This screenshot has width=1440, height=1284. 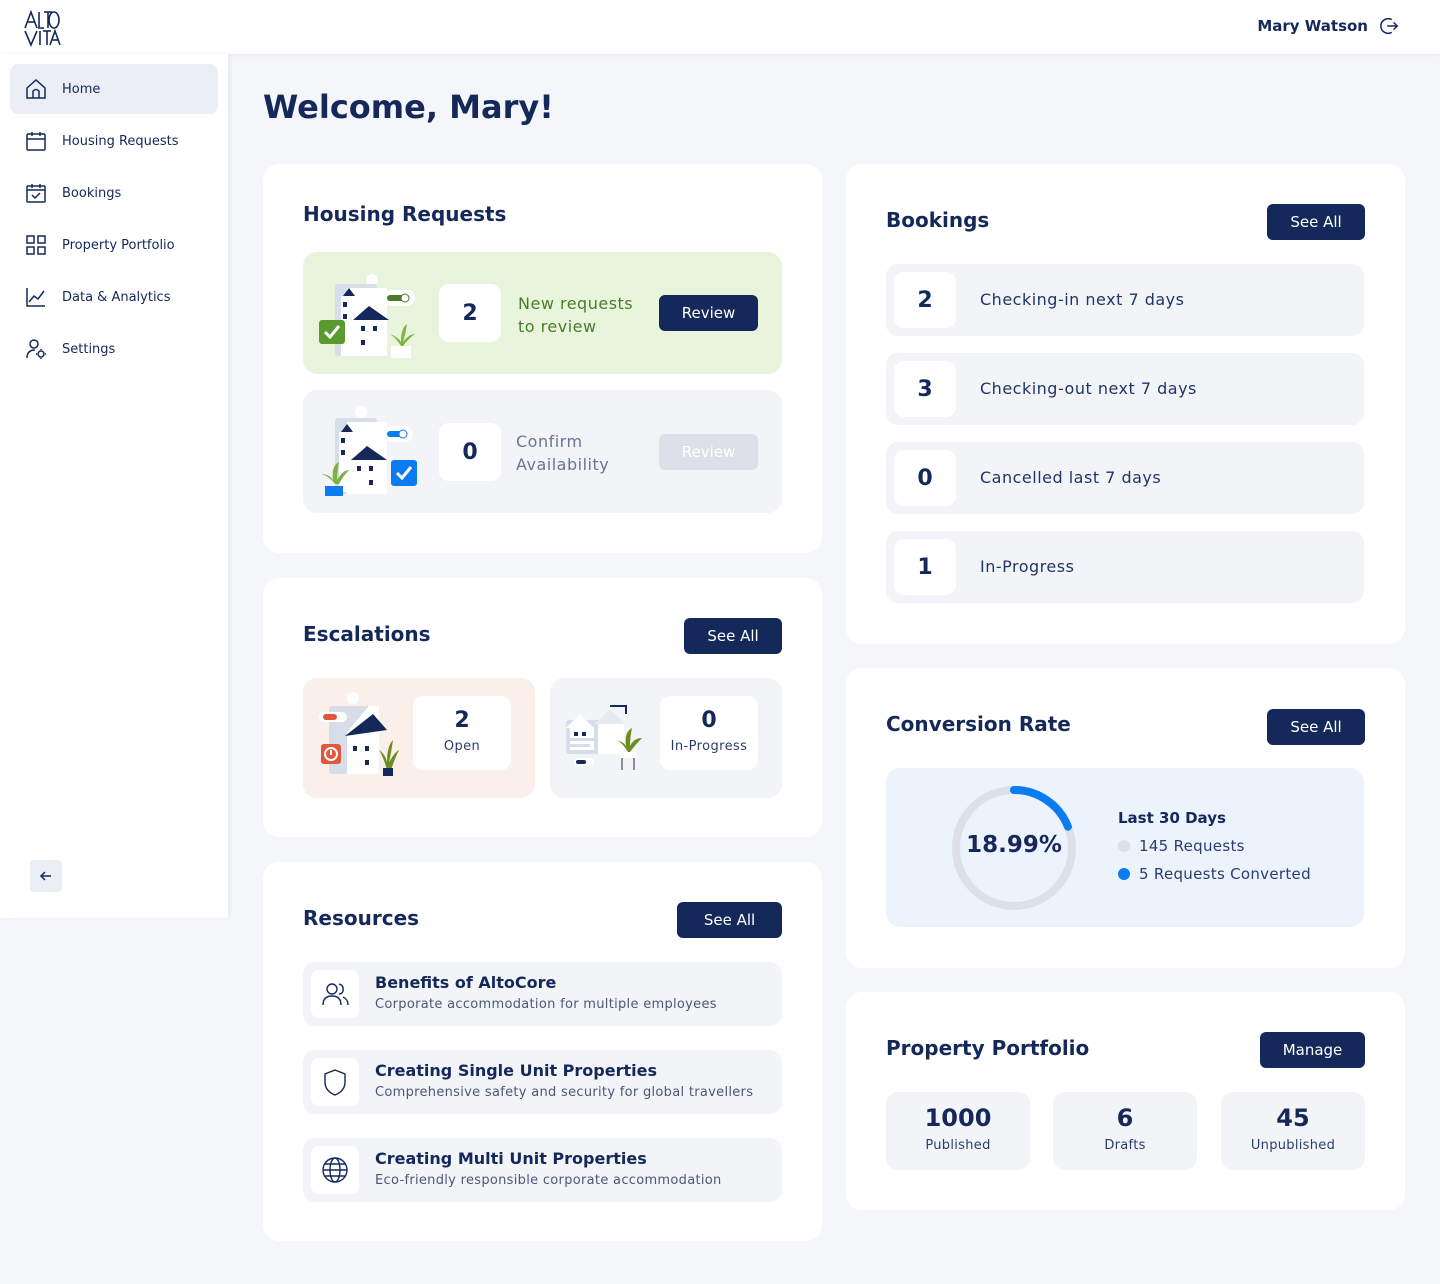 I want to click on escalations-in-progress-count: 0, so click(x=709, y=720).